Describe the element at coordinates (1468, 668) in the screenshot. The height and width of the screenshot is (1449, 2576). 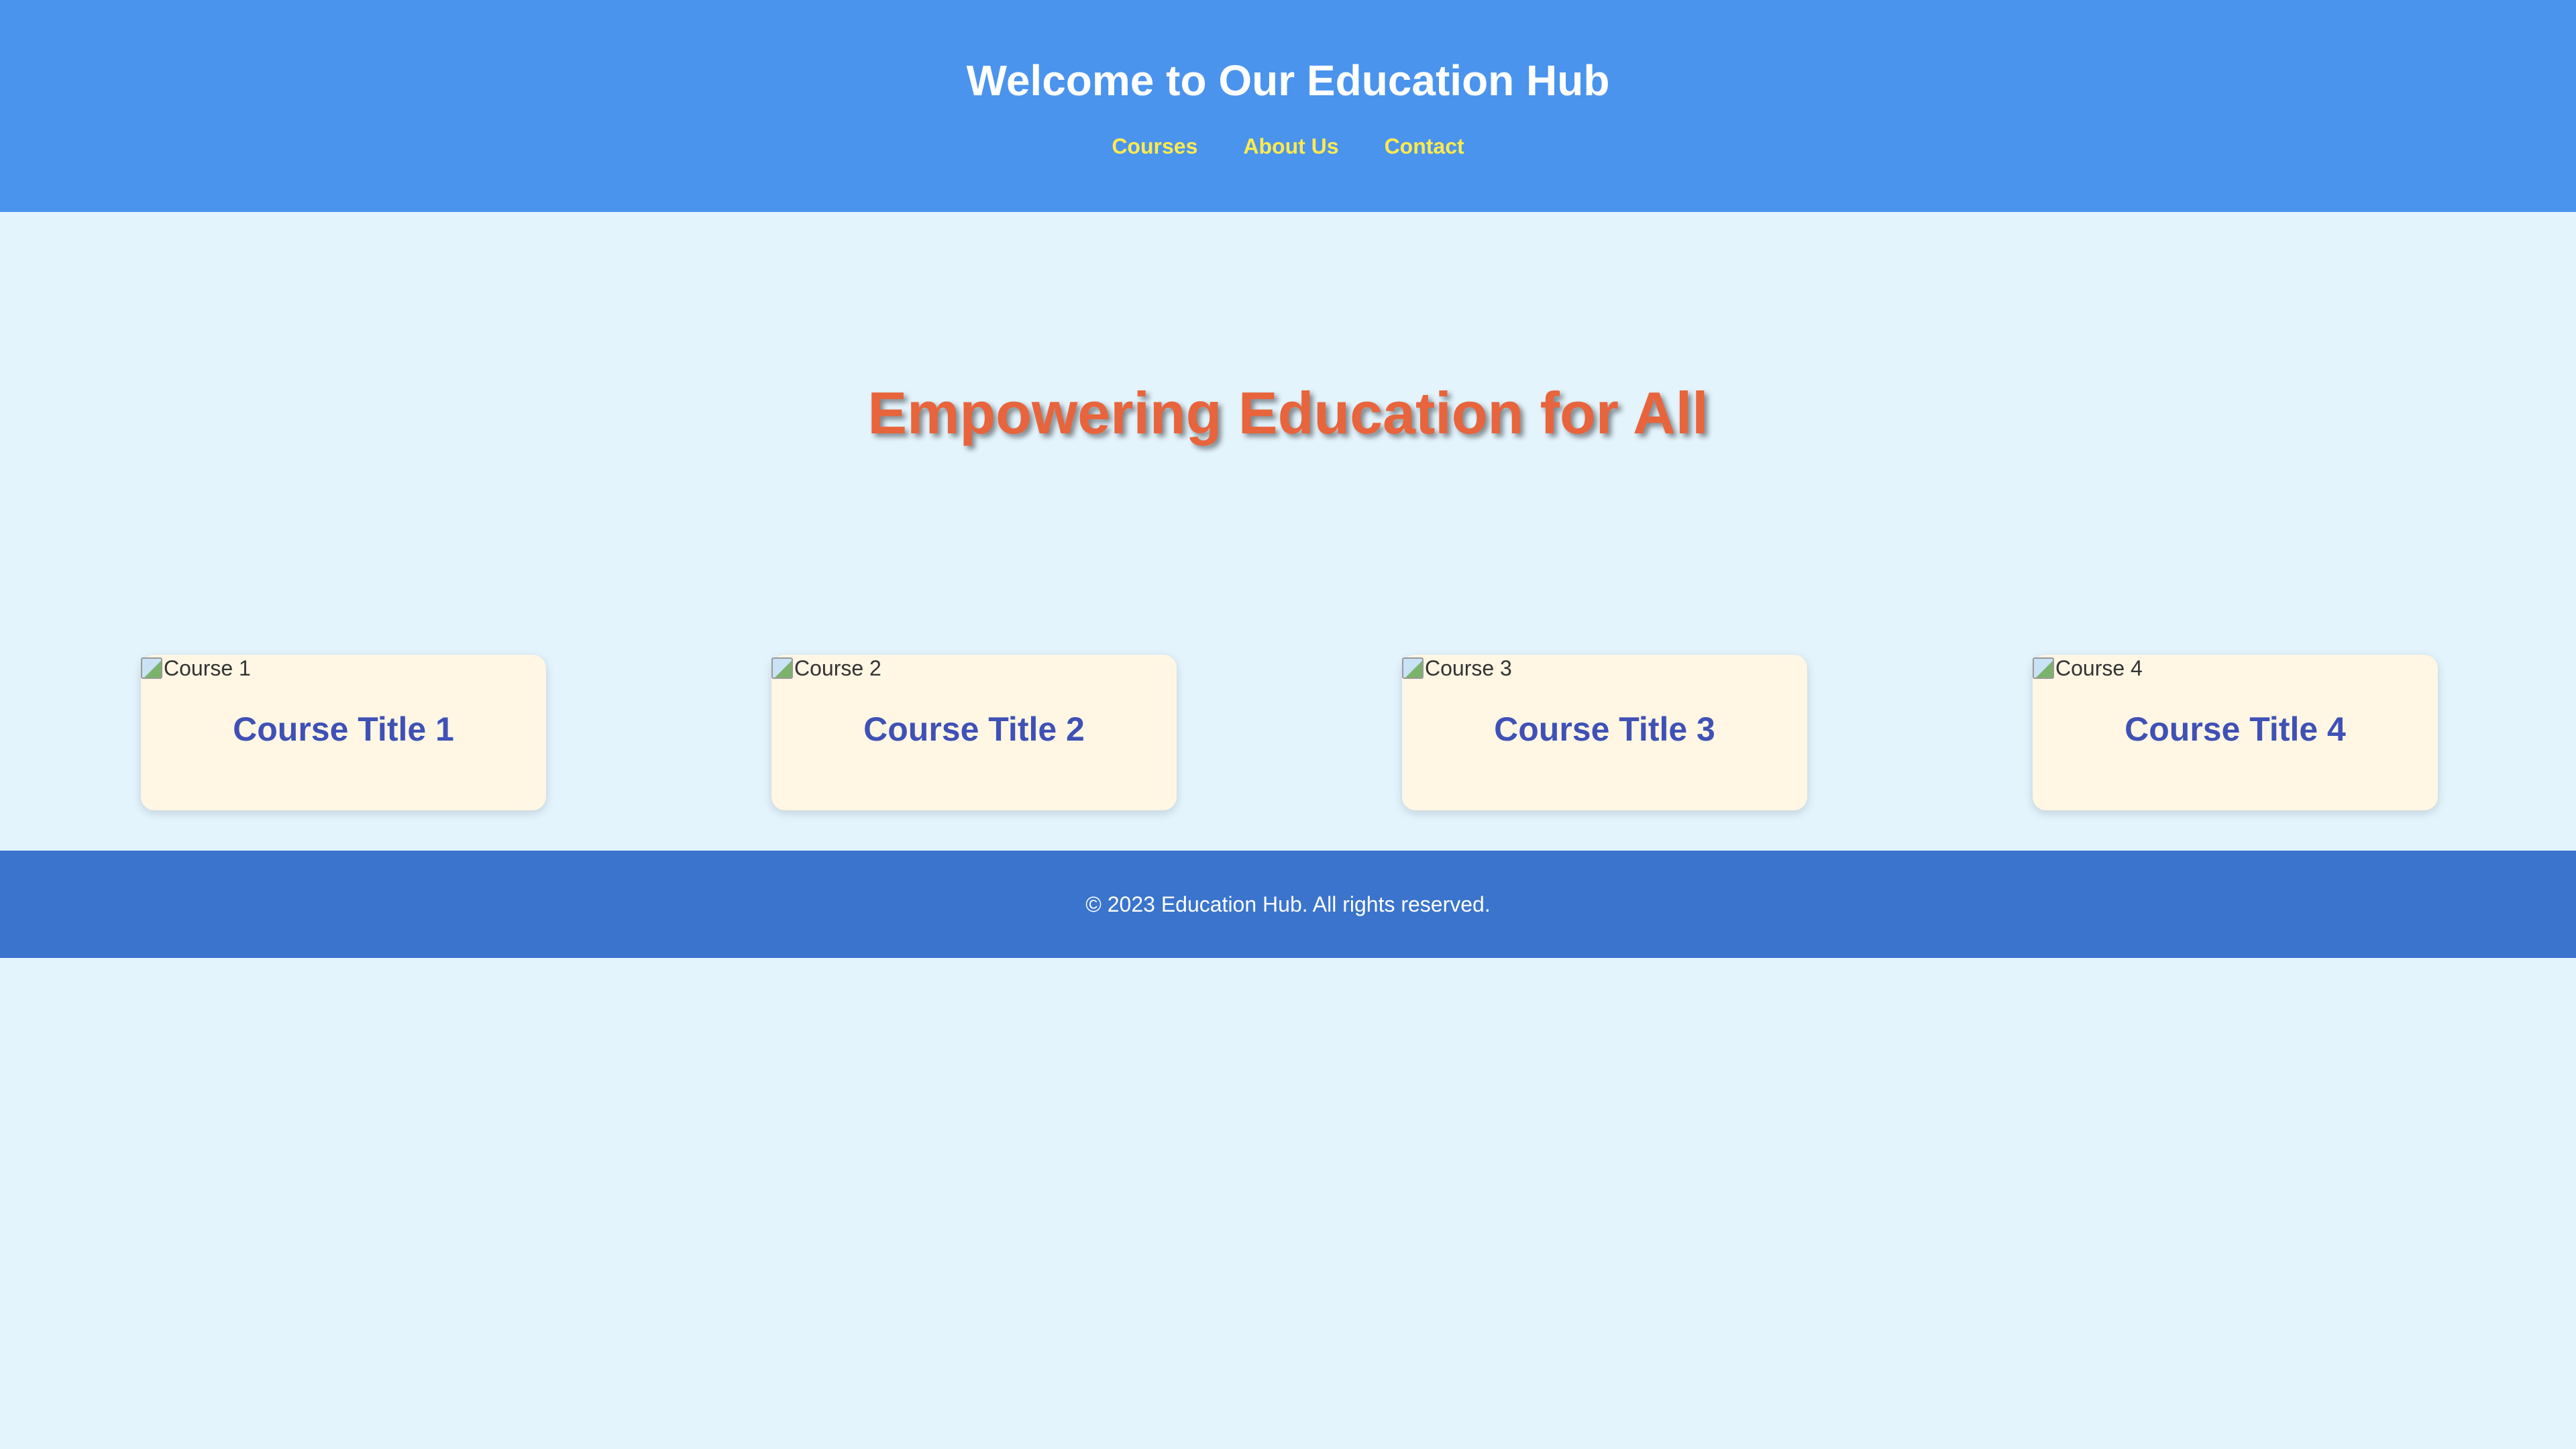
I see `course-image-alt-text: Course 3` at that location.